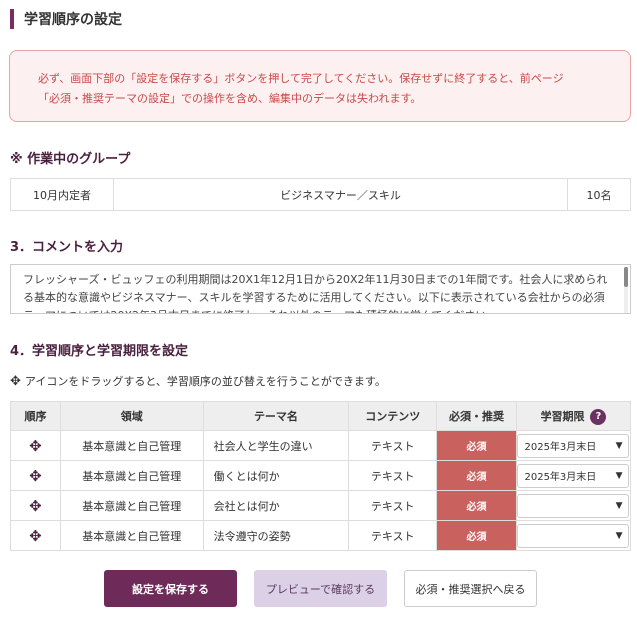  What do you see at coordinates (131, 416) in the screenshot?
I see `col-domain: 領域` at bounding box center [131, 416].